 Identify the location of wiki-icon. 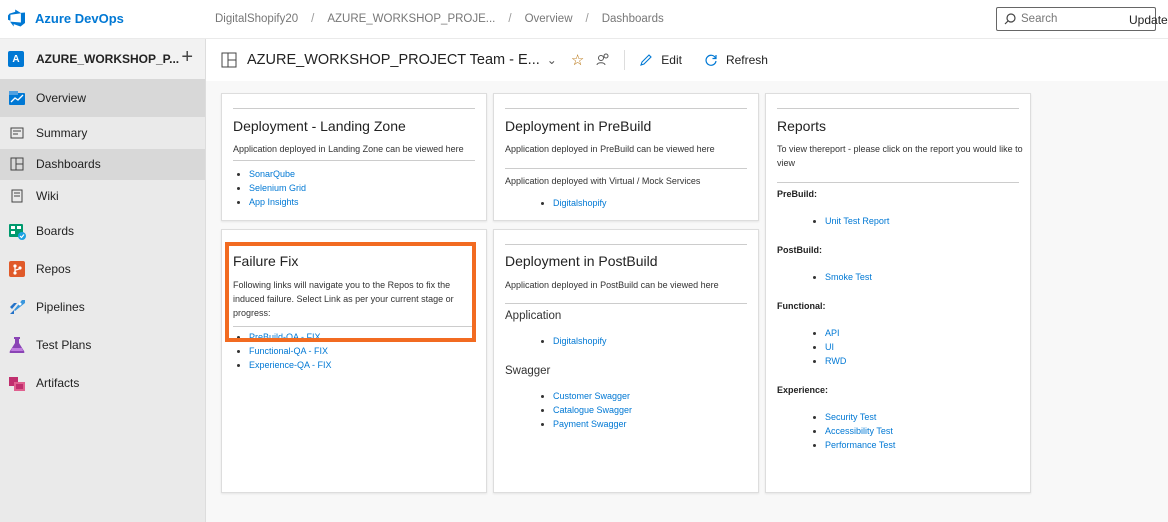
(17, 196).